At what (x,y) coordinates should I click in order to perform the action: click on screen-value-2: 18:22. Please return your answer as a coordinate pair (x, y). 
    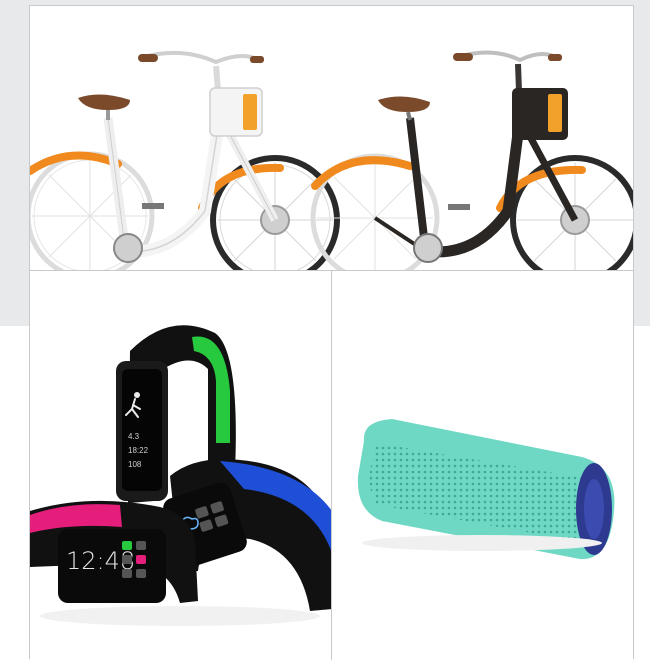
    Looking at the image, I should click on (138, 450).